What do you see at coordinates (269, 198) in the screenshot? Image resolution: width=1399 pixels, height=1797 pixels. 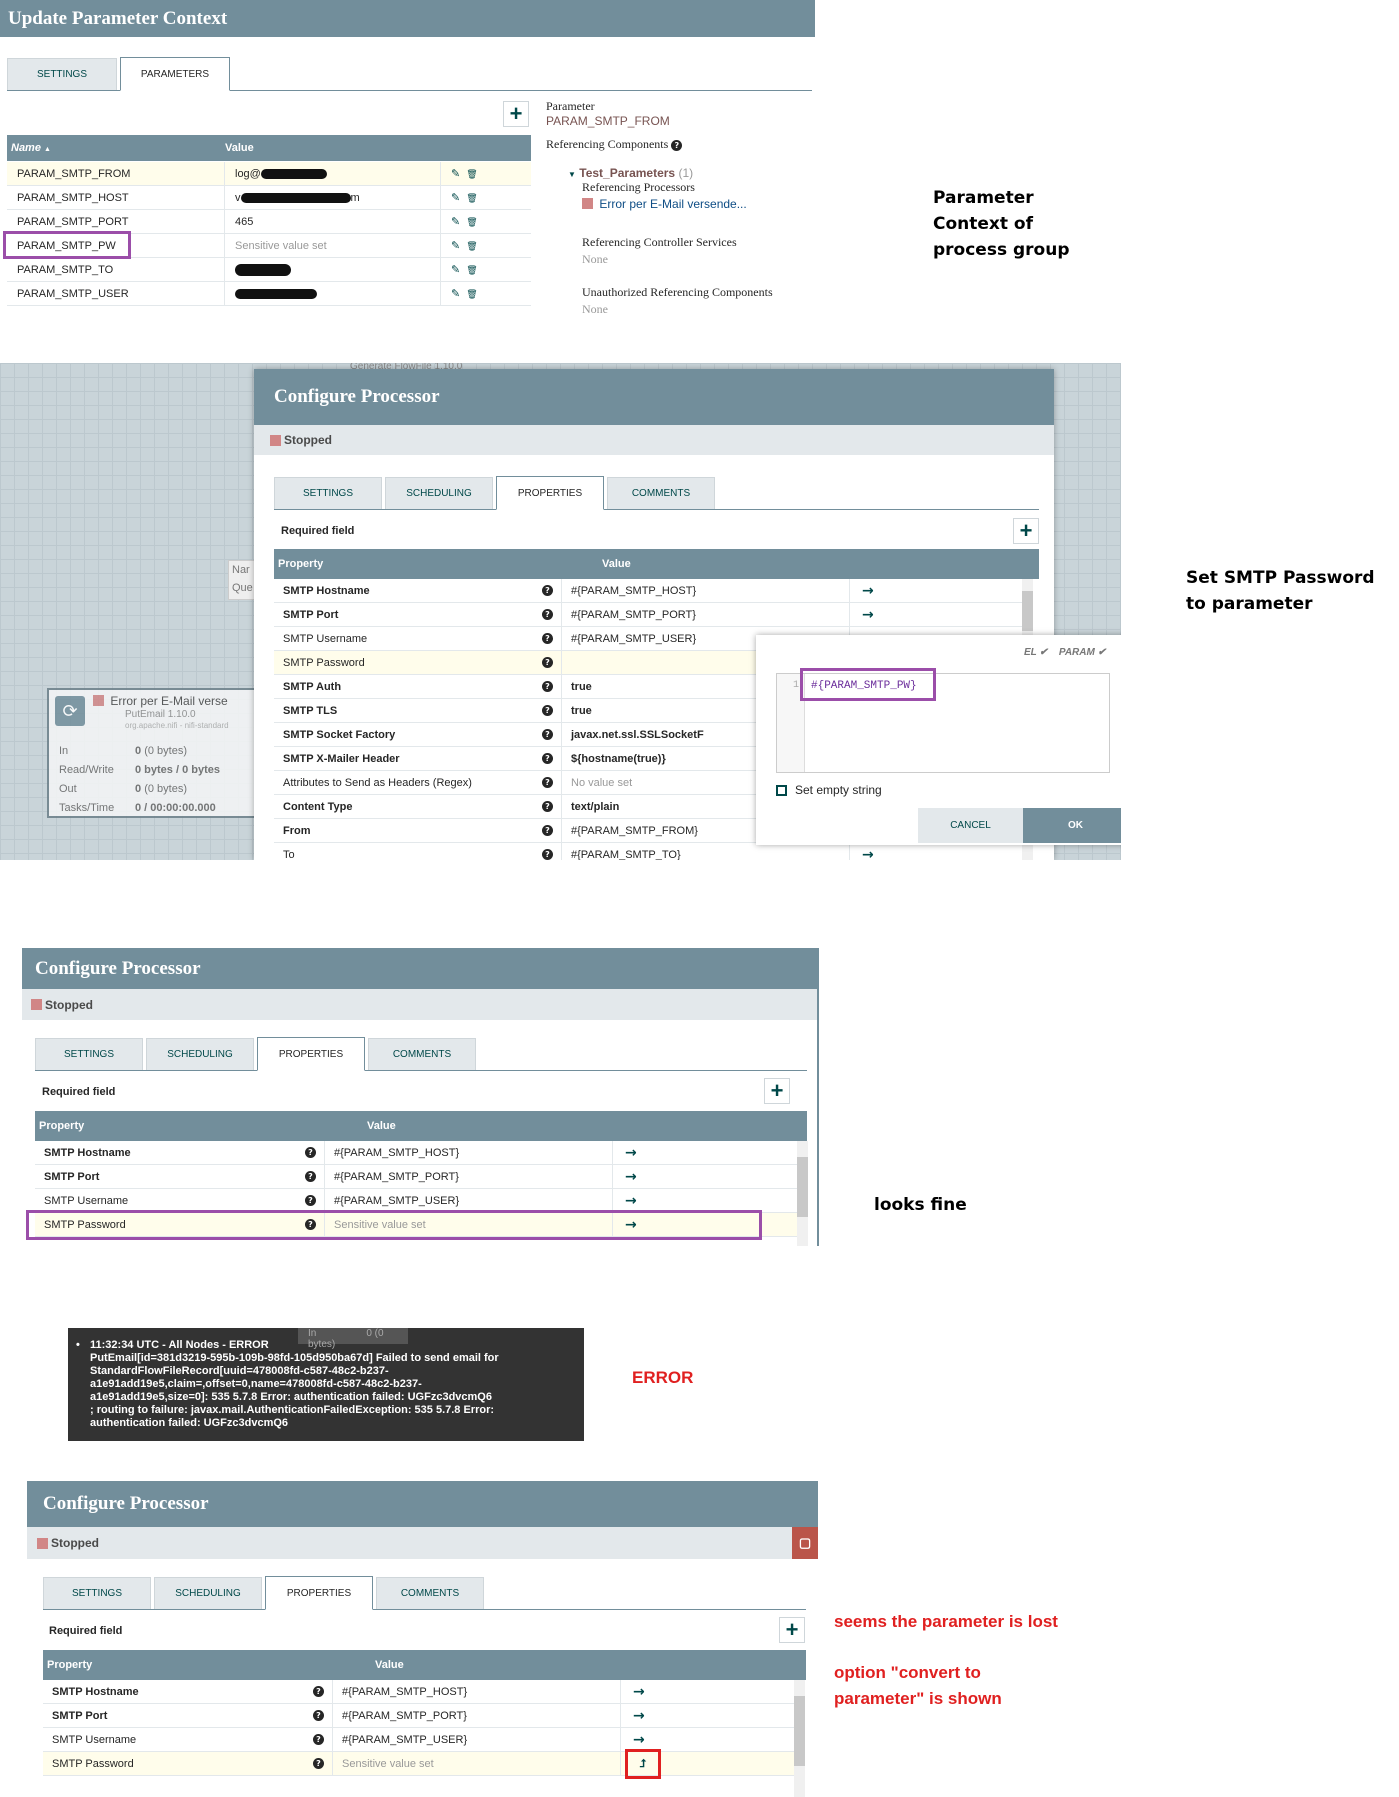 I see `table-row: PARAM_SMTP_HOST vm ✎ 🗑` at bounding box center [269, 198].